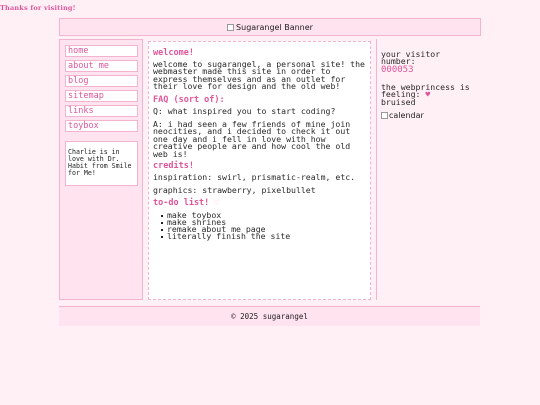  Describe the element at coordinates (263, 236) in the screenshot. I see `todo-item: literally finish the site` at that location.